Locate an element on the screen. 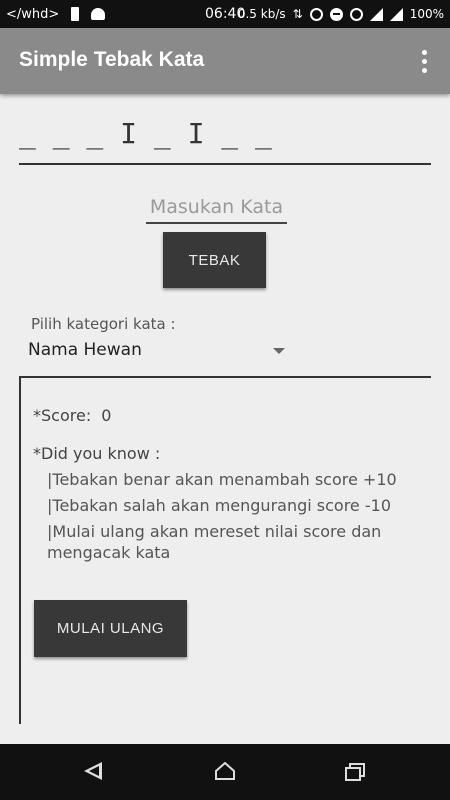 This screenshot has height=800, width=450. did-you-know-title: *Did you know : is located at coordinates (97, 453).